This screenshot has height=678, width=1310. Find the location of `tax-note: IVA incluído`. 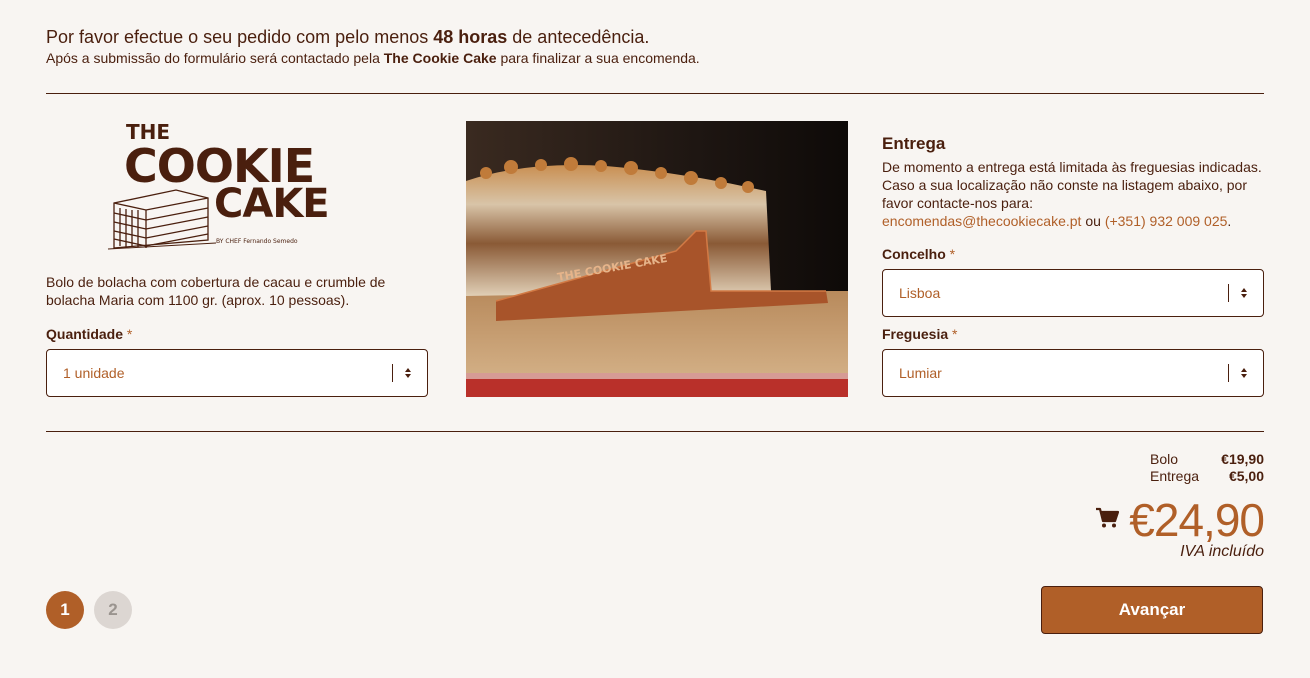

tax-note: IVA incluído is located at coordinates (1222, 551).